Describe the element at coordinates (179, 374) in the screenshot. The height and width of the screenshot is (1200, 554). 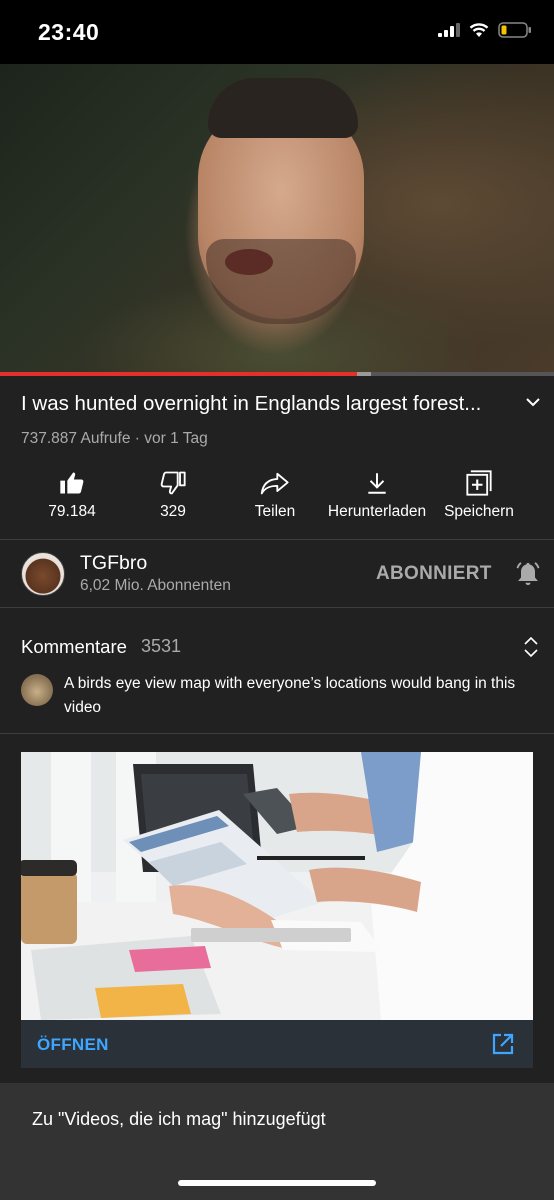
I see `video-progress-fill` at that location.